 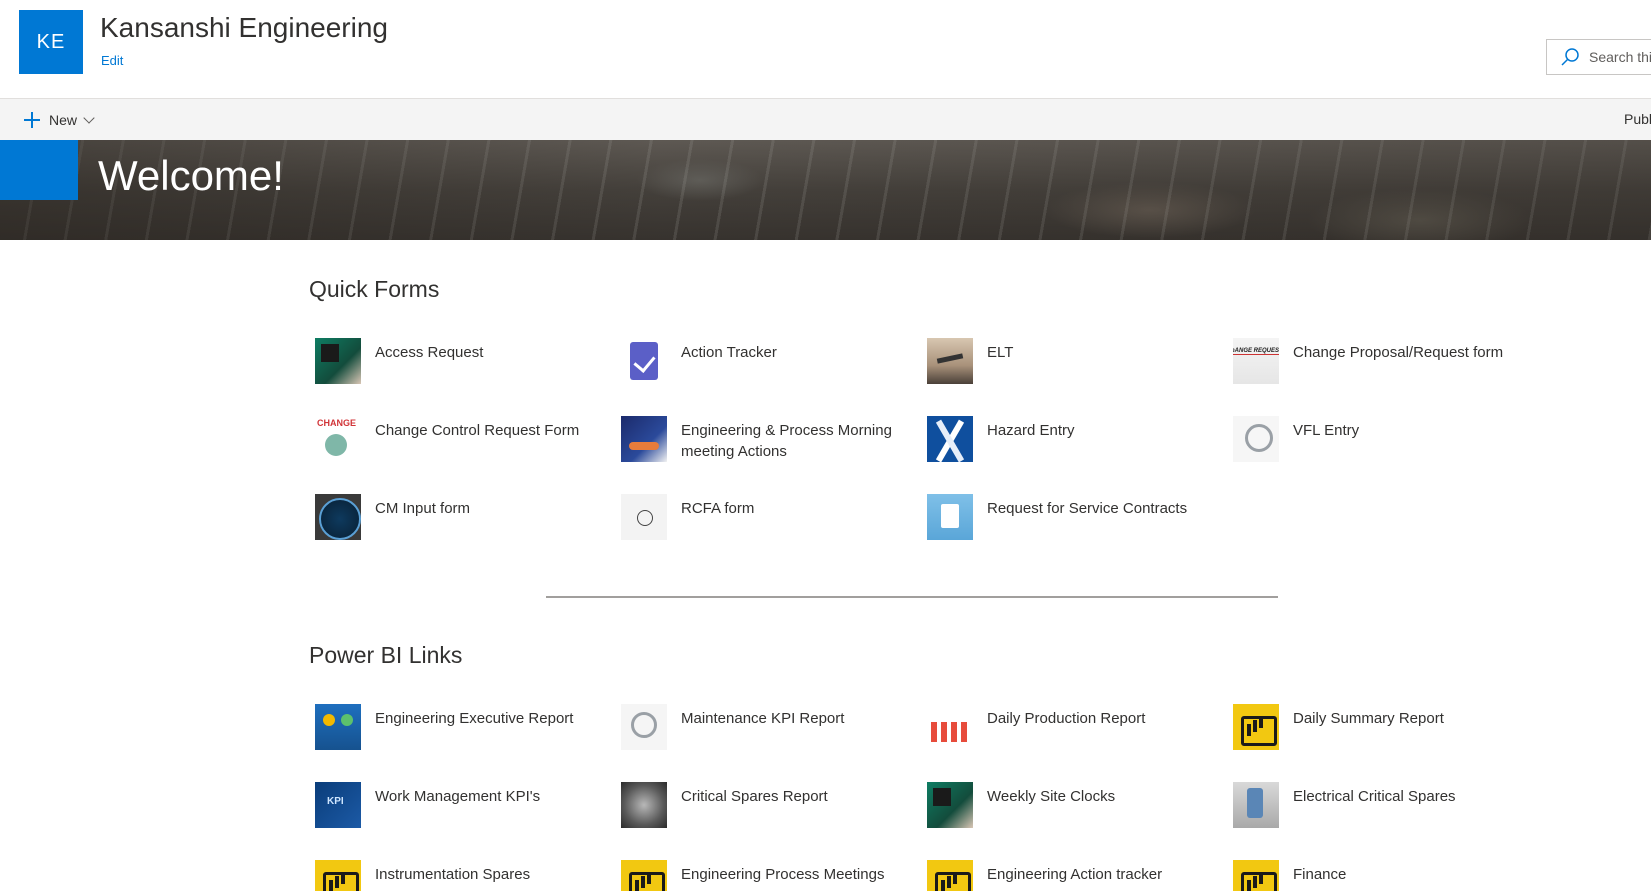 What do you see at coordinates (1374, 796) in the screenshot?
I see `bi-link-label: Electrical Critical Spares` at bounding box center [1374, 796].